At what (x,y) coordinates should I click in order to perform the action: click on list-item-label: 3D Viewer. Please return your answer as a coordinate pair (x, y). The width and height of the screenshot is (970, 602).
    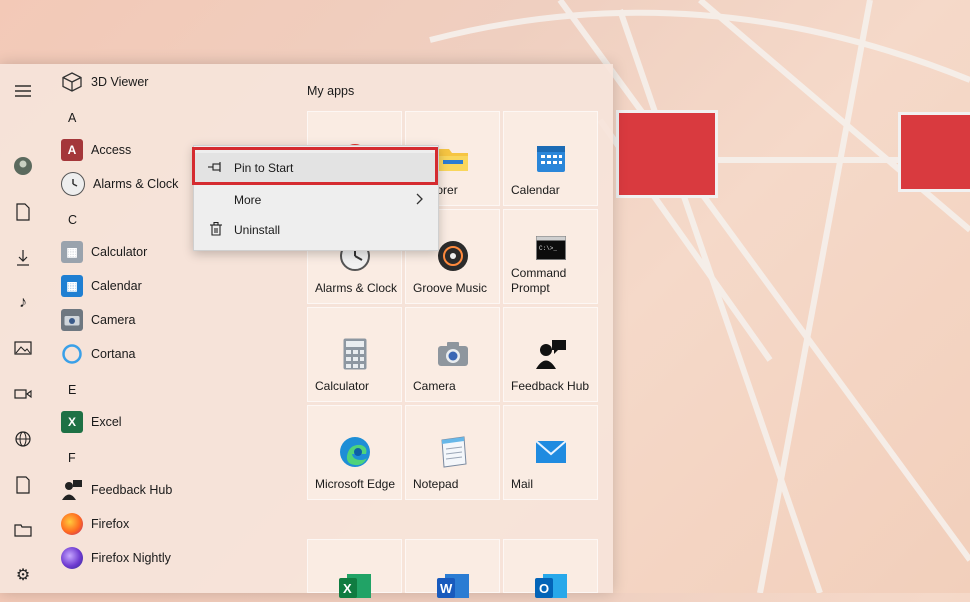
    Looking at the image, I should click on (120, 82).